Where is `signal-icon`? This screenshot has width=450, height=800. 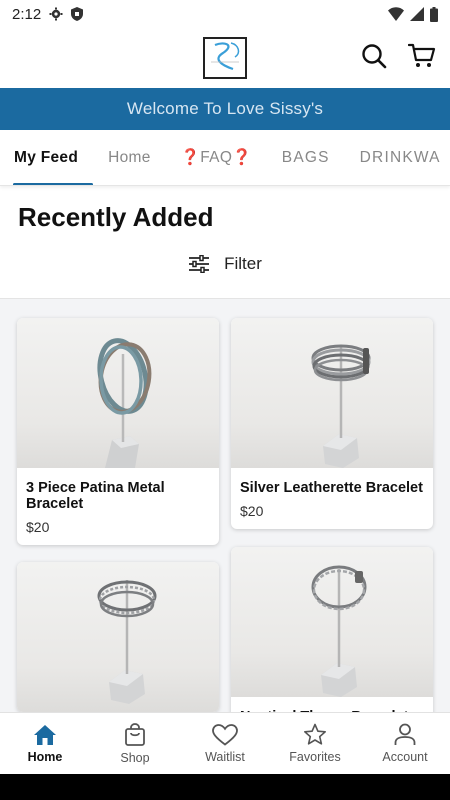 signal-icon is located at coordinates (417, 14).